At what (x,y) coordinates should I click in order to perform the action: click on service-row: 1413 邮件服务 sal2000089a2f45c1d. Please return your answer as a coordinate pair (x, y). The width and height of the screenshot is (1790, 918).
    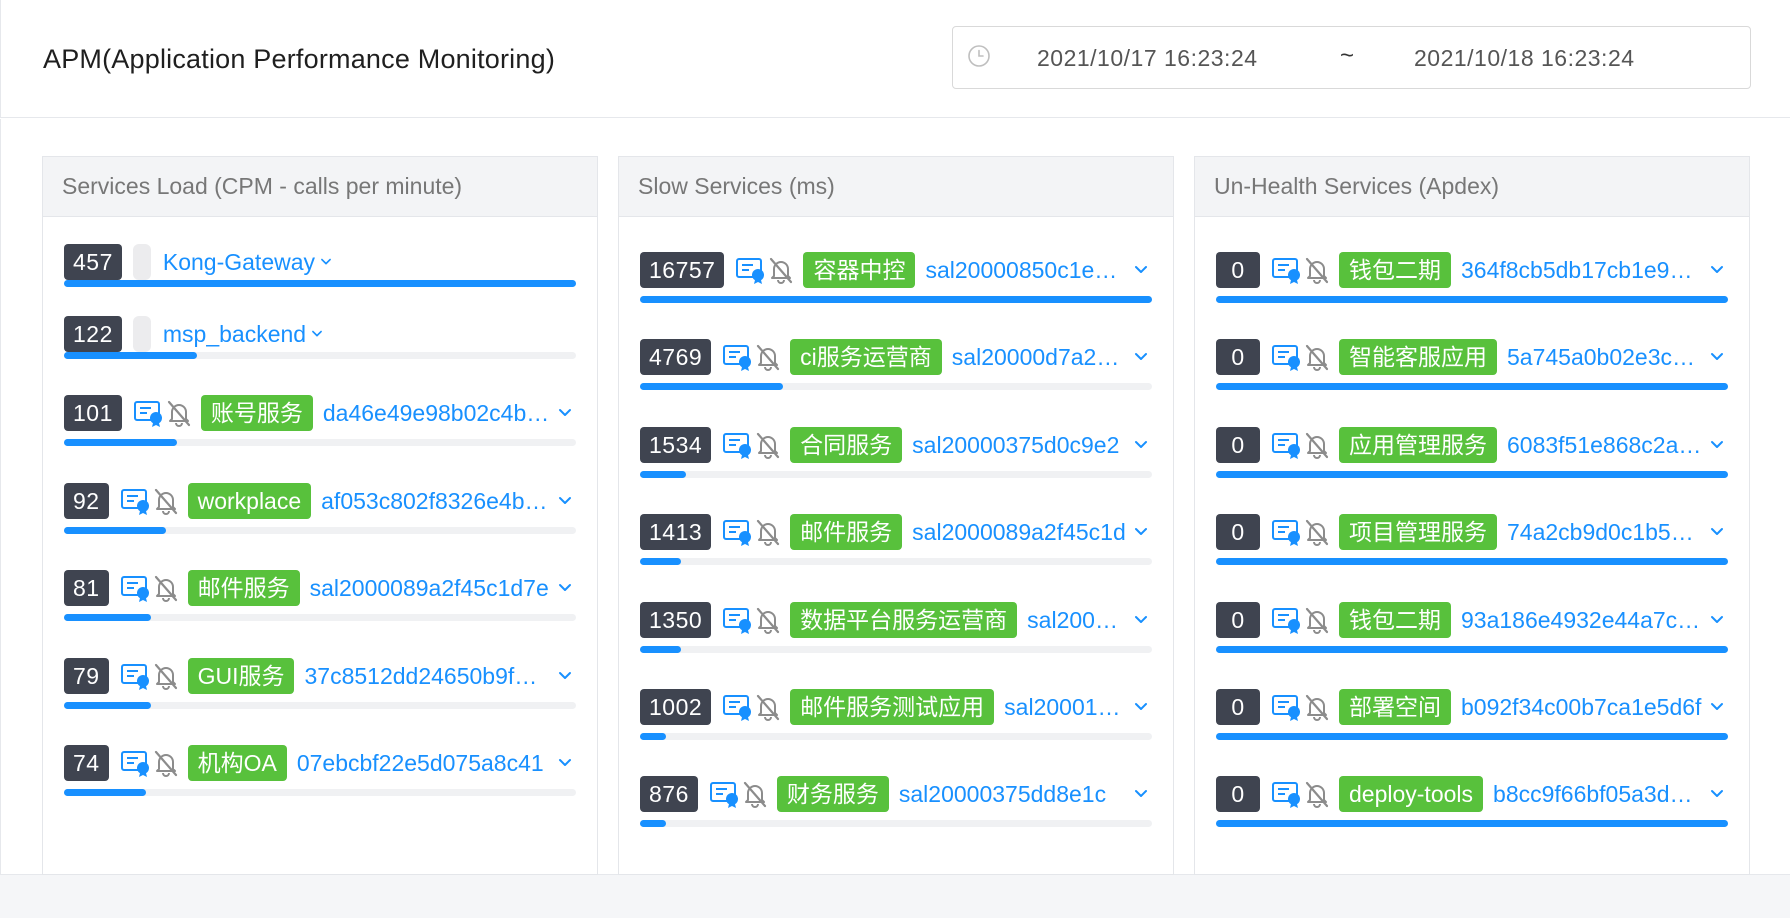
    Looking at the image, I should click on (896, 562).